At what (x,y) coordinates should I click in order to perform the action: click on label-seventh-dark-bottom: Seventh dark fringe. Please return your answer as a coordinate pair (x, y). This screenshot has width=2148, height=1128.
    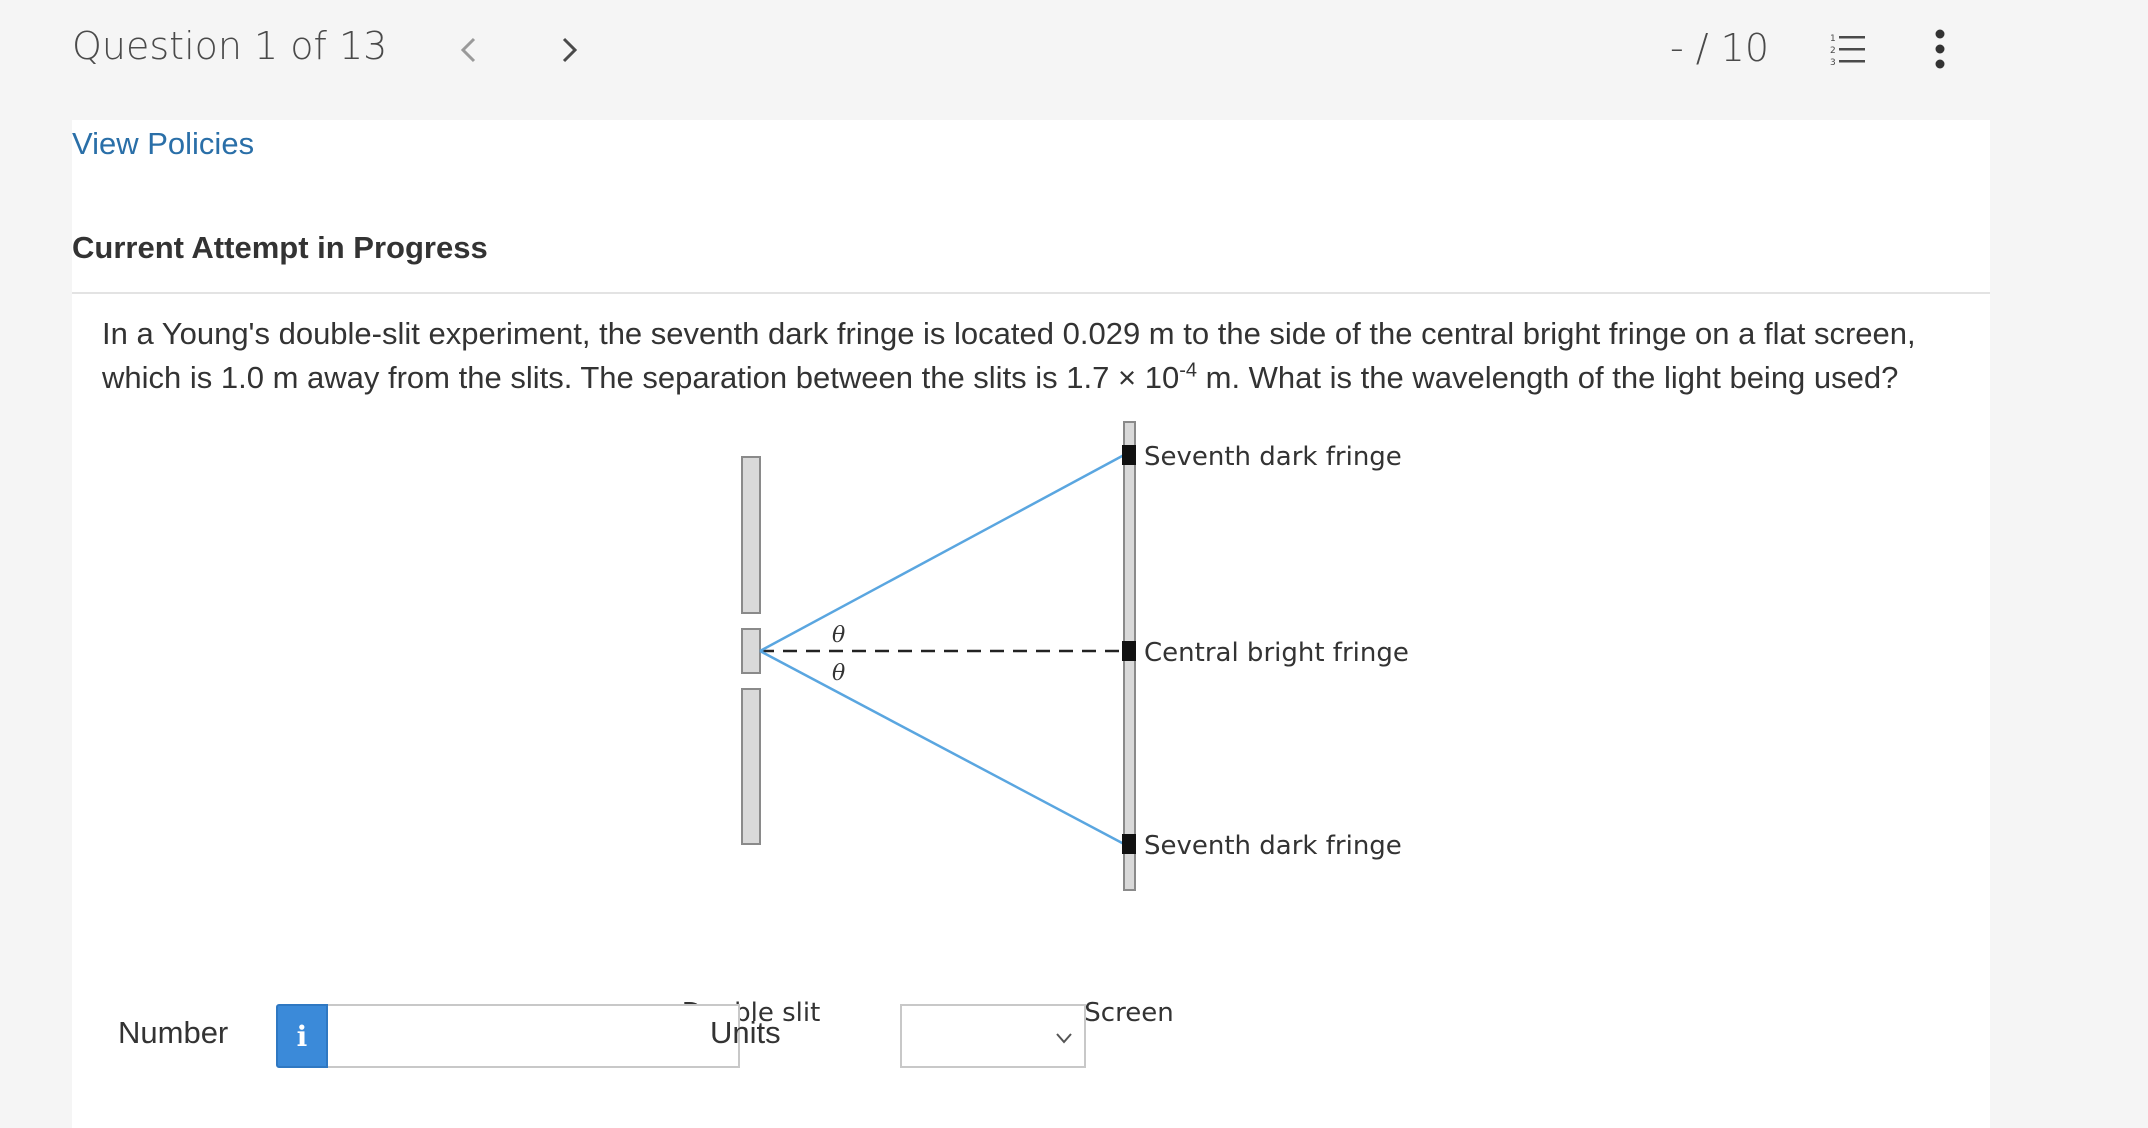
    Looking at the image, I should click on (1273, 846).